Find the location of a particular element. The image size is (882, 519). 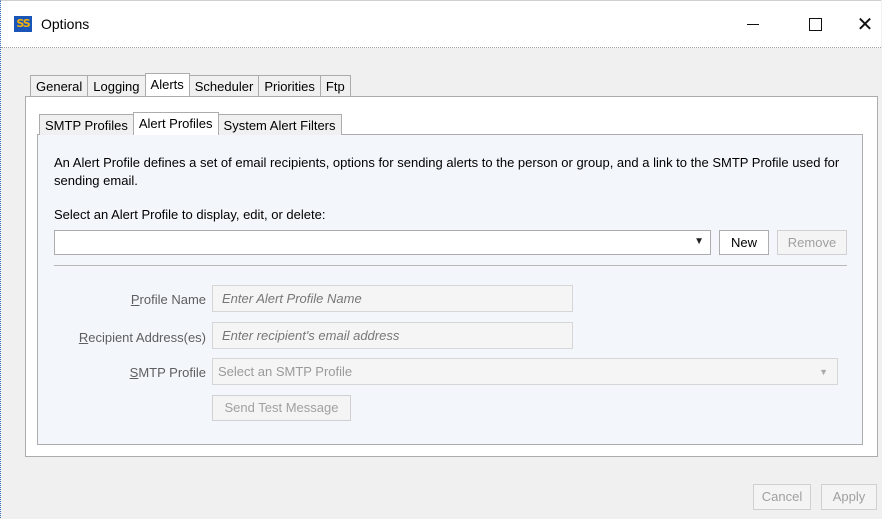

title-bar: SS Options ✕ is located at coordinates (441, 24).